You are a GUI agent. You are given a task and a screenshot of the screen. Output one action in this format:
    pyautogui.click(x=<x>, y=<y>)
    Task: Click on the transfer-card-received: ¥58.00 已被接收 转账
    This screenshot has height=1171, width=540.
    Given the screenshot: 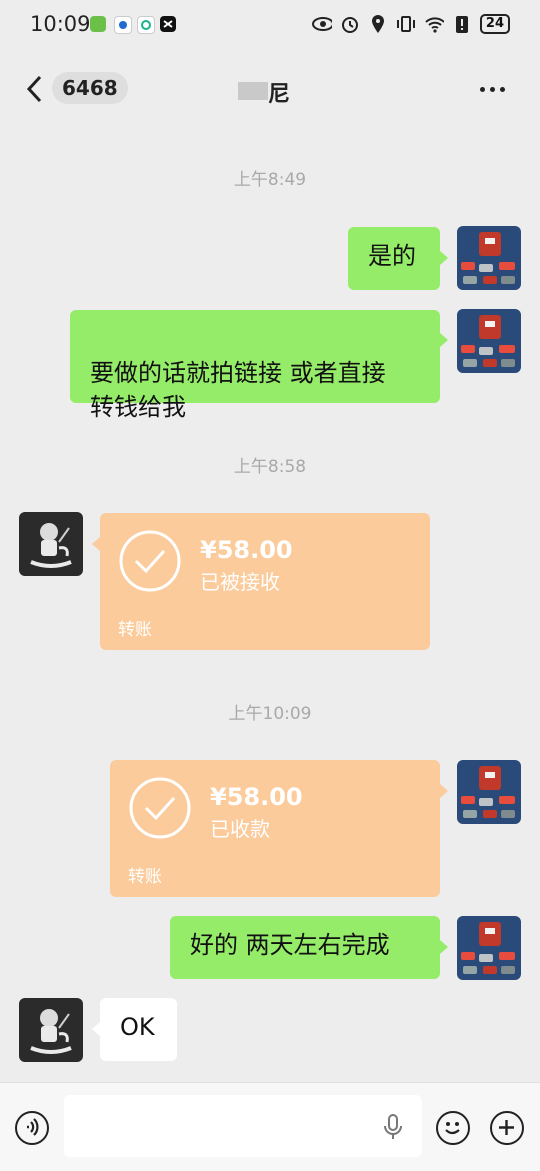 What is the action you would take?
    pyautogui.click(x=265, y=581)
    